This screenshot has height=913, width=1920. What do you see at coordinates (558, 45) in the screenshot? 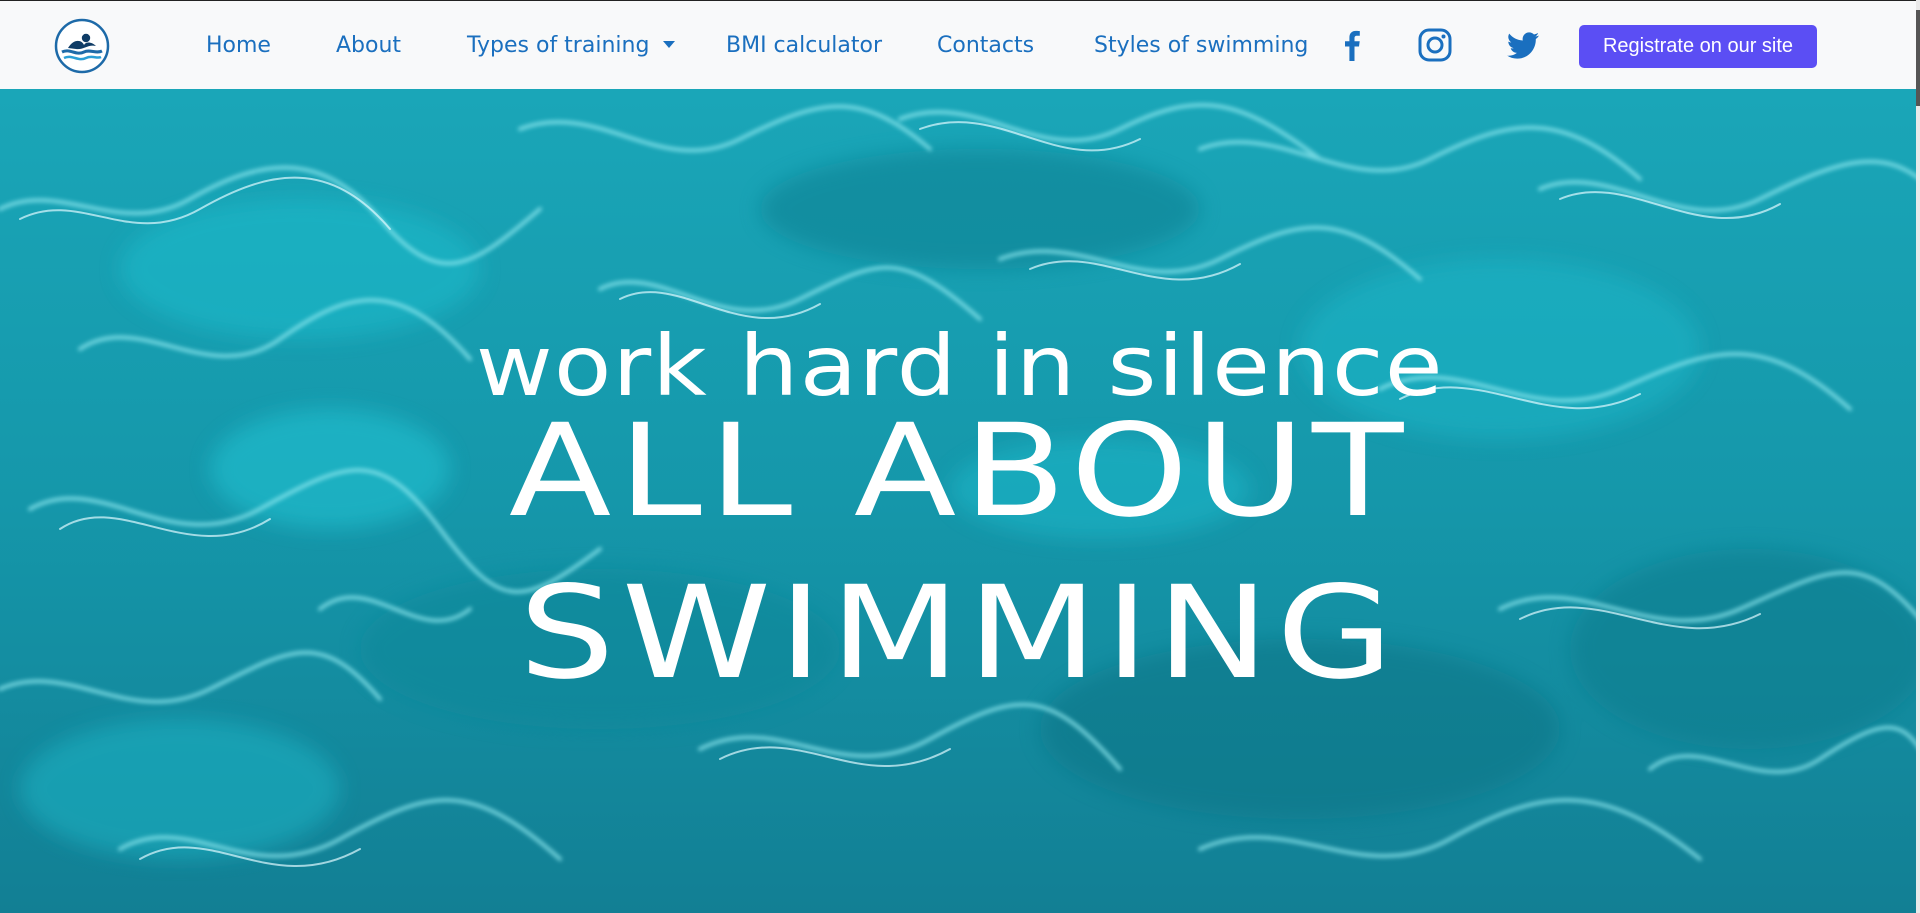
I see `nav-link-types-of-training-label: Types of training` at bounding box center [558, 45].